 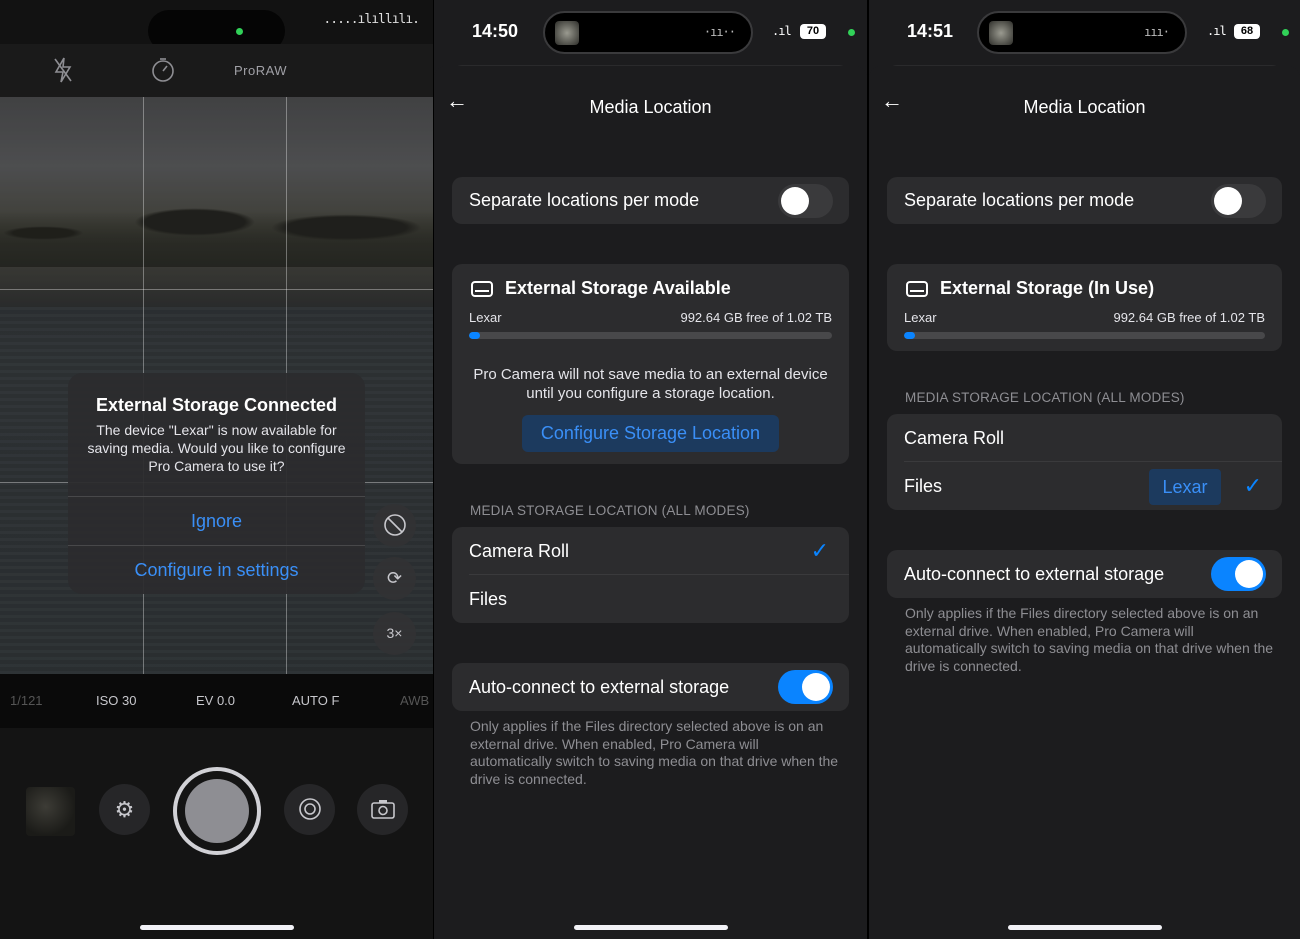 I want to click on storage-title: External Storage (In Use), so click(x=1047, y=288).